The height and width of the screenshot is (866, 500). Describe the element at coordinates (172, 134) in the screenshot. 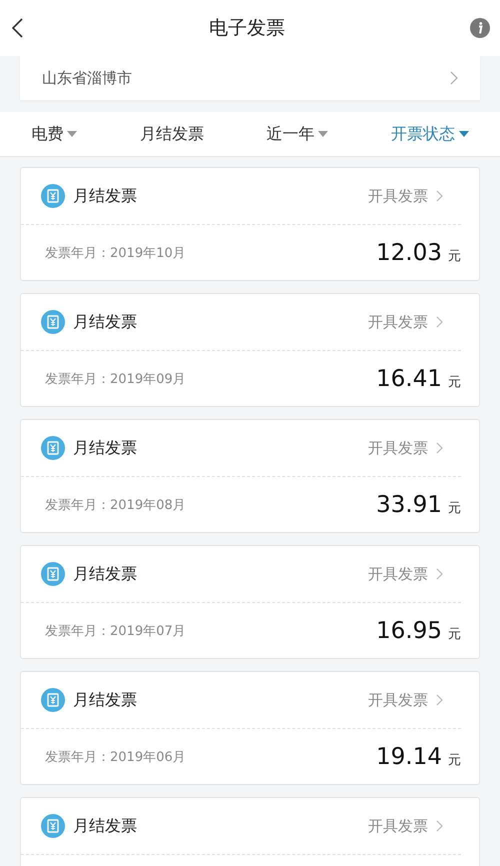

I see `filter-tab: 月结发票` at that location.